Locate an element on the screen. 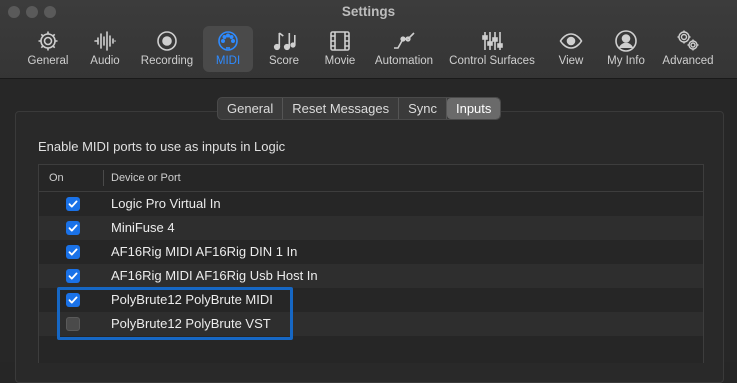  midi-tab-bar: General Reset Messages Sync Inputs is located at coordinates (359, 108).